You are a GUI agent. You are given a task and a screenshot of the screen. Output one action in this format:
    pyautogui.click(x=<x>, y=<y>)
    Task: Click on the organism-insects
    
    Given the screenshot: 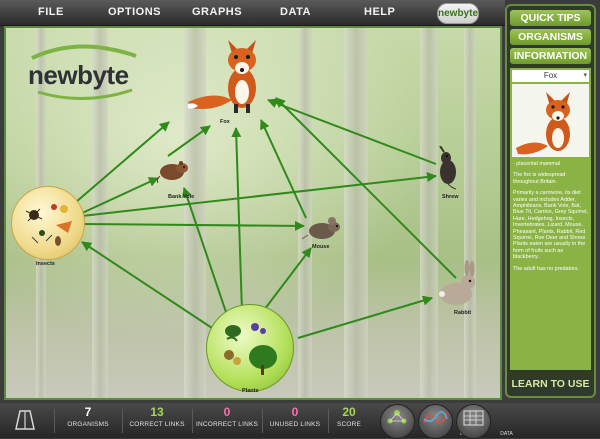 What is the action you would take?
    pyautogui.click(x=48, y=223)
    